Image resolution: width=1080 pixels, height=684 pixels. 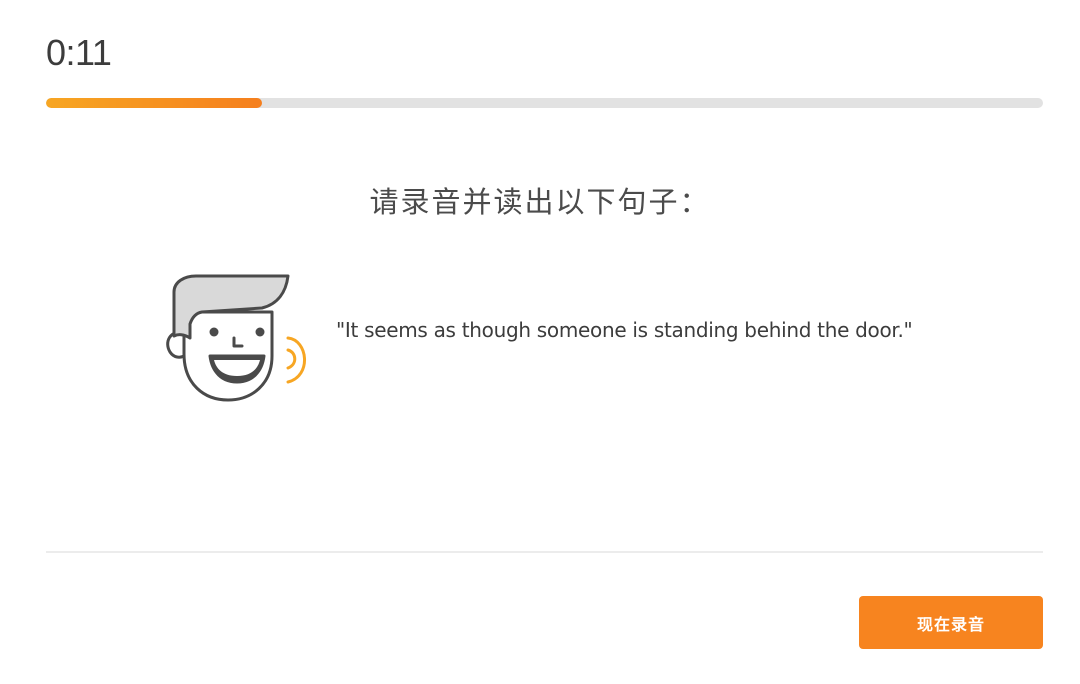 I want to click on record-now-button: 现在录音, so click(x=951, y=622).